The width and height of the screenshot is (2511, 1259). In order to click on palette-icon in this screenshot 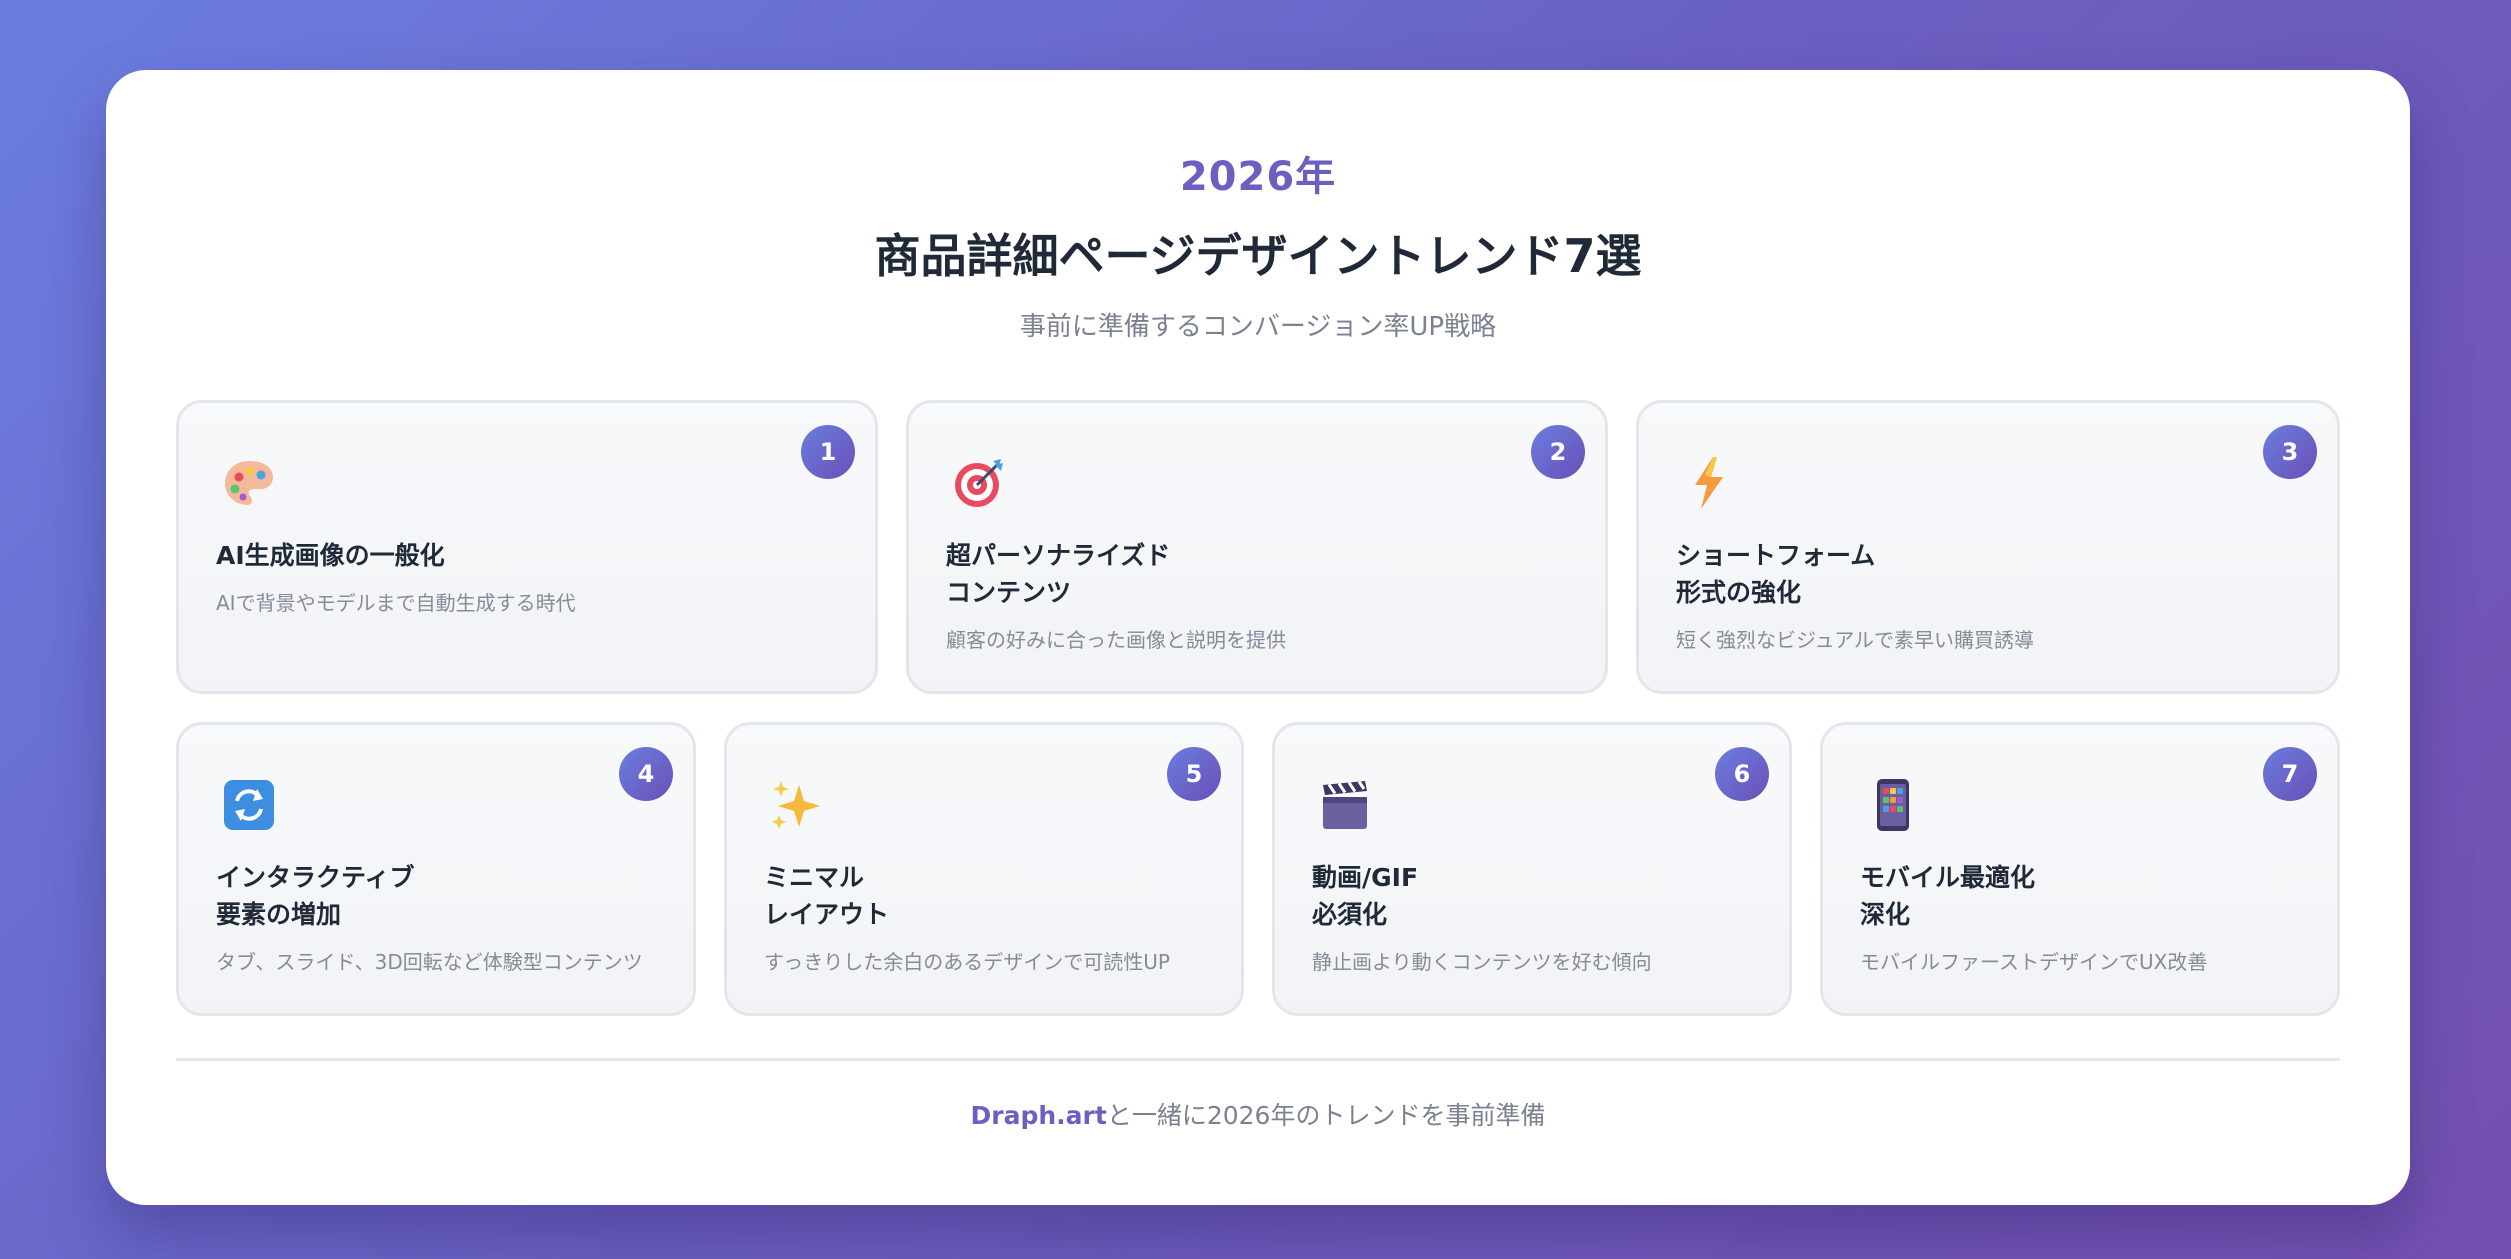, I will do `click(249, 483)`.